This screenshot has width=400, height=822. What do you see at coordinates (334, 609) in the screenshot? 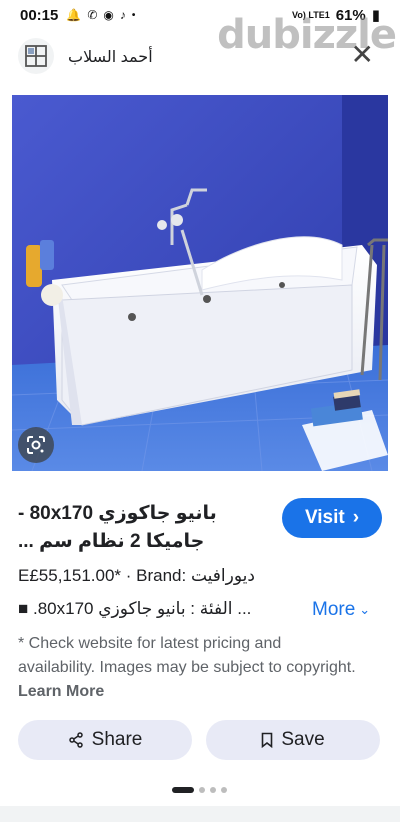
I see `more-button-label: More` at bounding box center [334, 609].